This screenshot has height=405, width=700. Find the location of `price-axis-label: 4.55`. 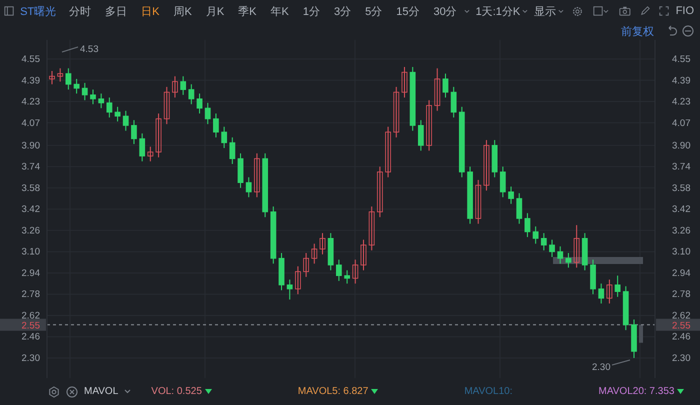

price-axis-label: 4.55 is located at coordinates (681, 59).